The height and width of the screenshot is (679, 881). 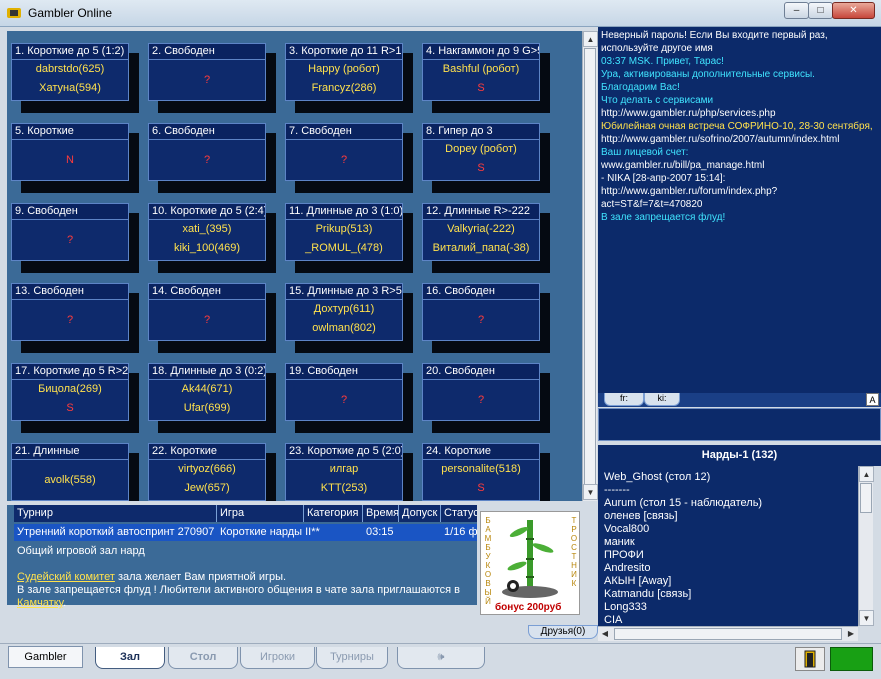 I want to click on table-card: 6. Свободен?, so click(x=207, y=152).